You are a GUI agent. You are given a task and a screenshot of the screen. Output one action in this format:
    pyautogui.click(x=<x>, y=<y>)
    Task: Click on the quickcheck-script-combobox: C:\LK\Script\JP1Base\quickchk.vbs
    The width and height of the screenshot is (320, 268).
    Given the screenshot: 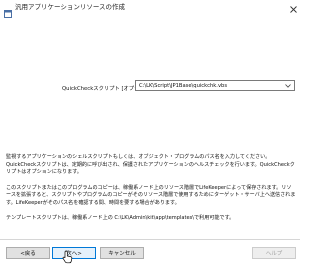 What is the action you would take?
    pyautogui.click(x=215, y=85)
    